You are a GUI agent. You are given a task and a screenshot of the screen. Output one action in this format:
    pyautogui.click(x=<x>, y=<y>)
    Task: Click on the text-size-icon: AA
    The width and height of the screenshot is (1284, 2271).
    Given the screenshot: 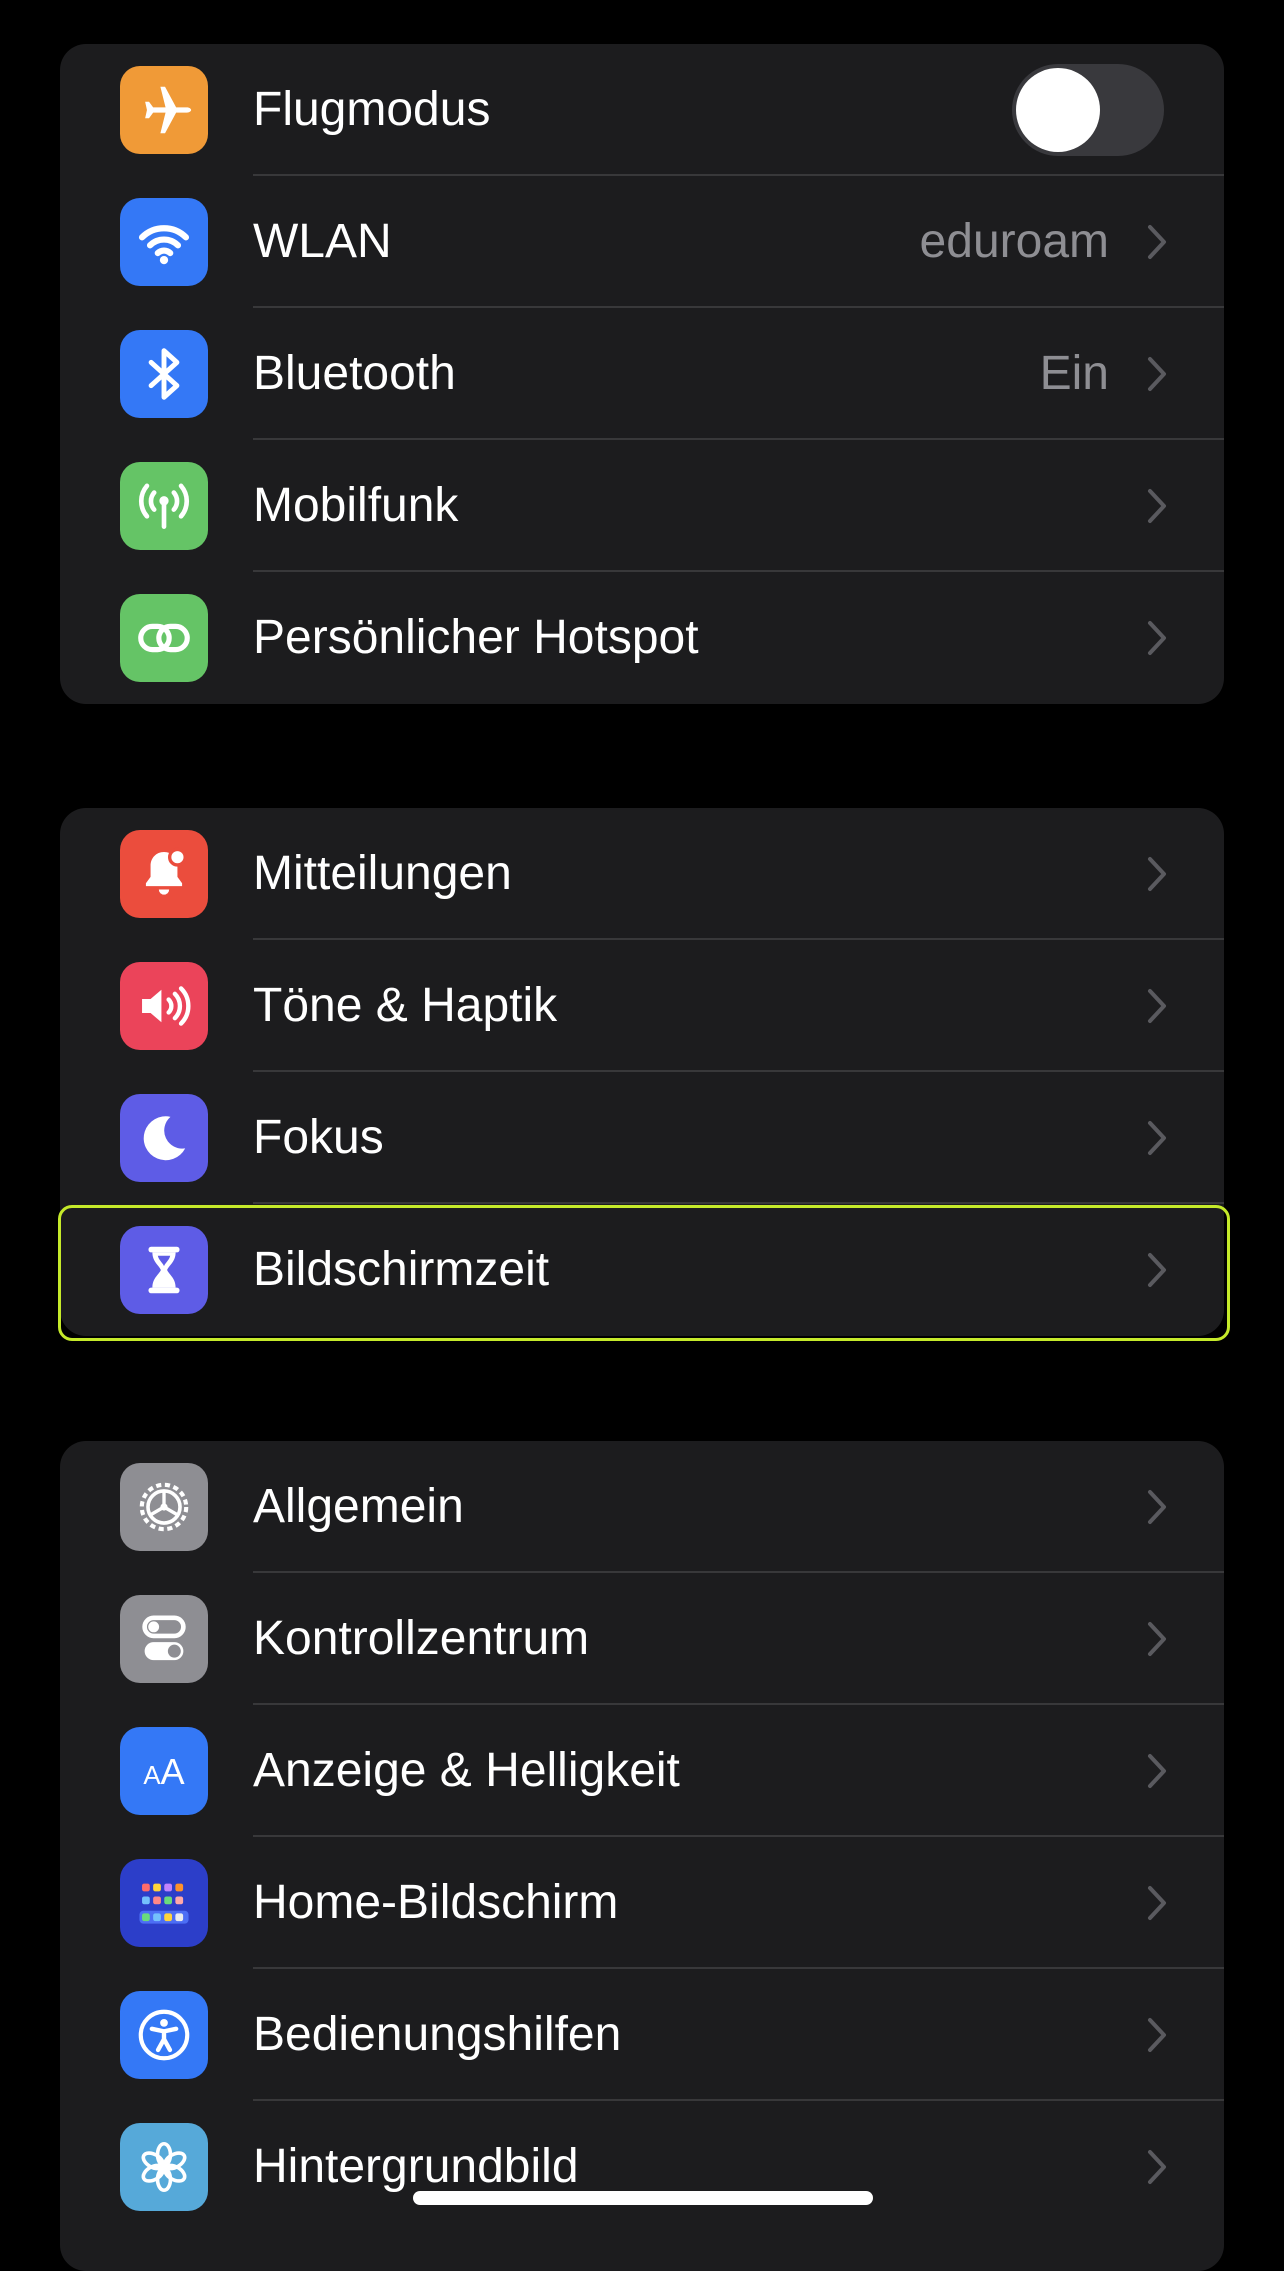 What is the action you would take?
    pyautogui.click(x=164, y=1771)
    